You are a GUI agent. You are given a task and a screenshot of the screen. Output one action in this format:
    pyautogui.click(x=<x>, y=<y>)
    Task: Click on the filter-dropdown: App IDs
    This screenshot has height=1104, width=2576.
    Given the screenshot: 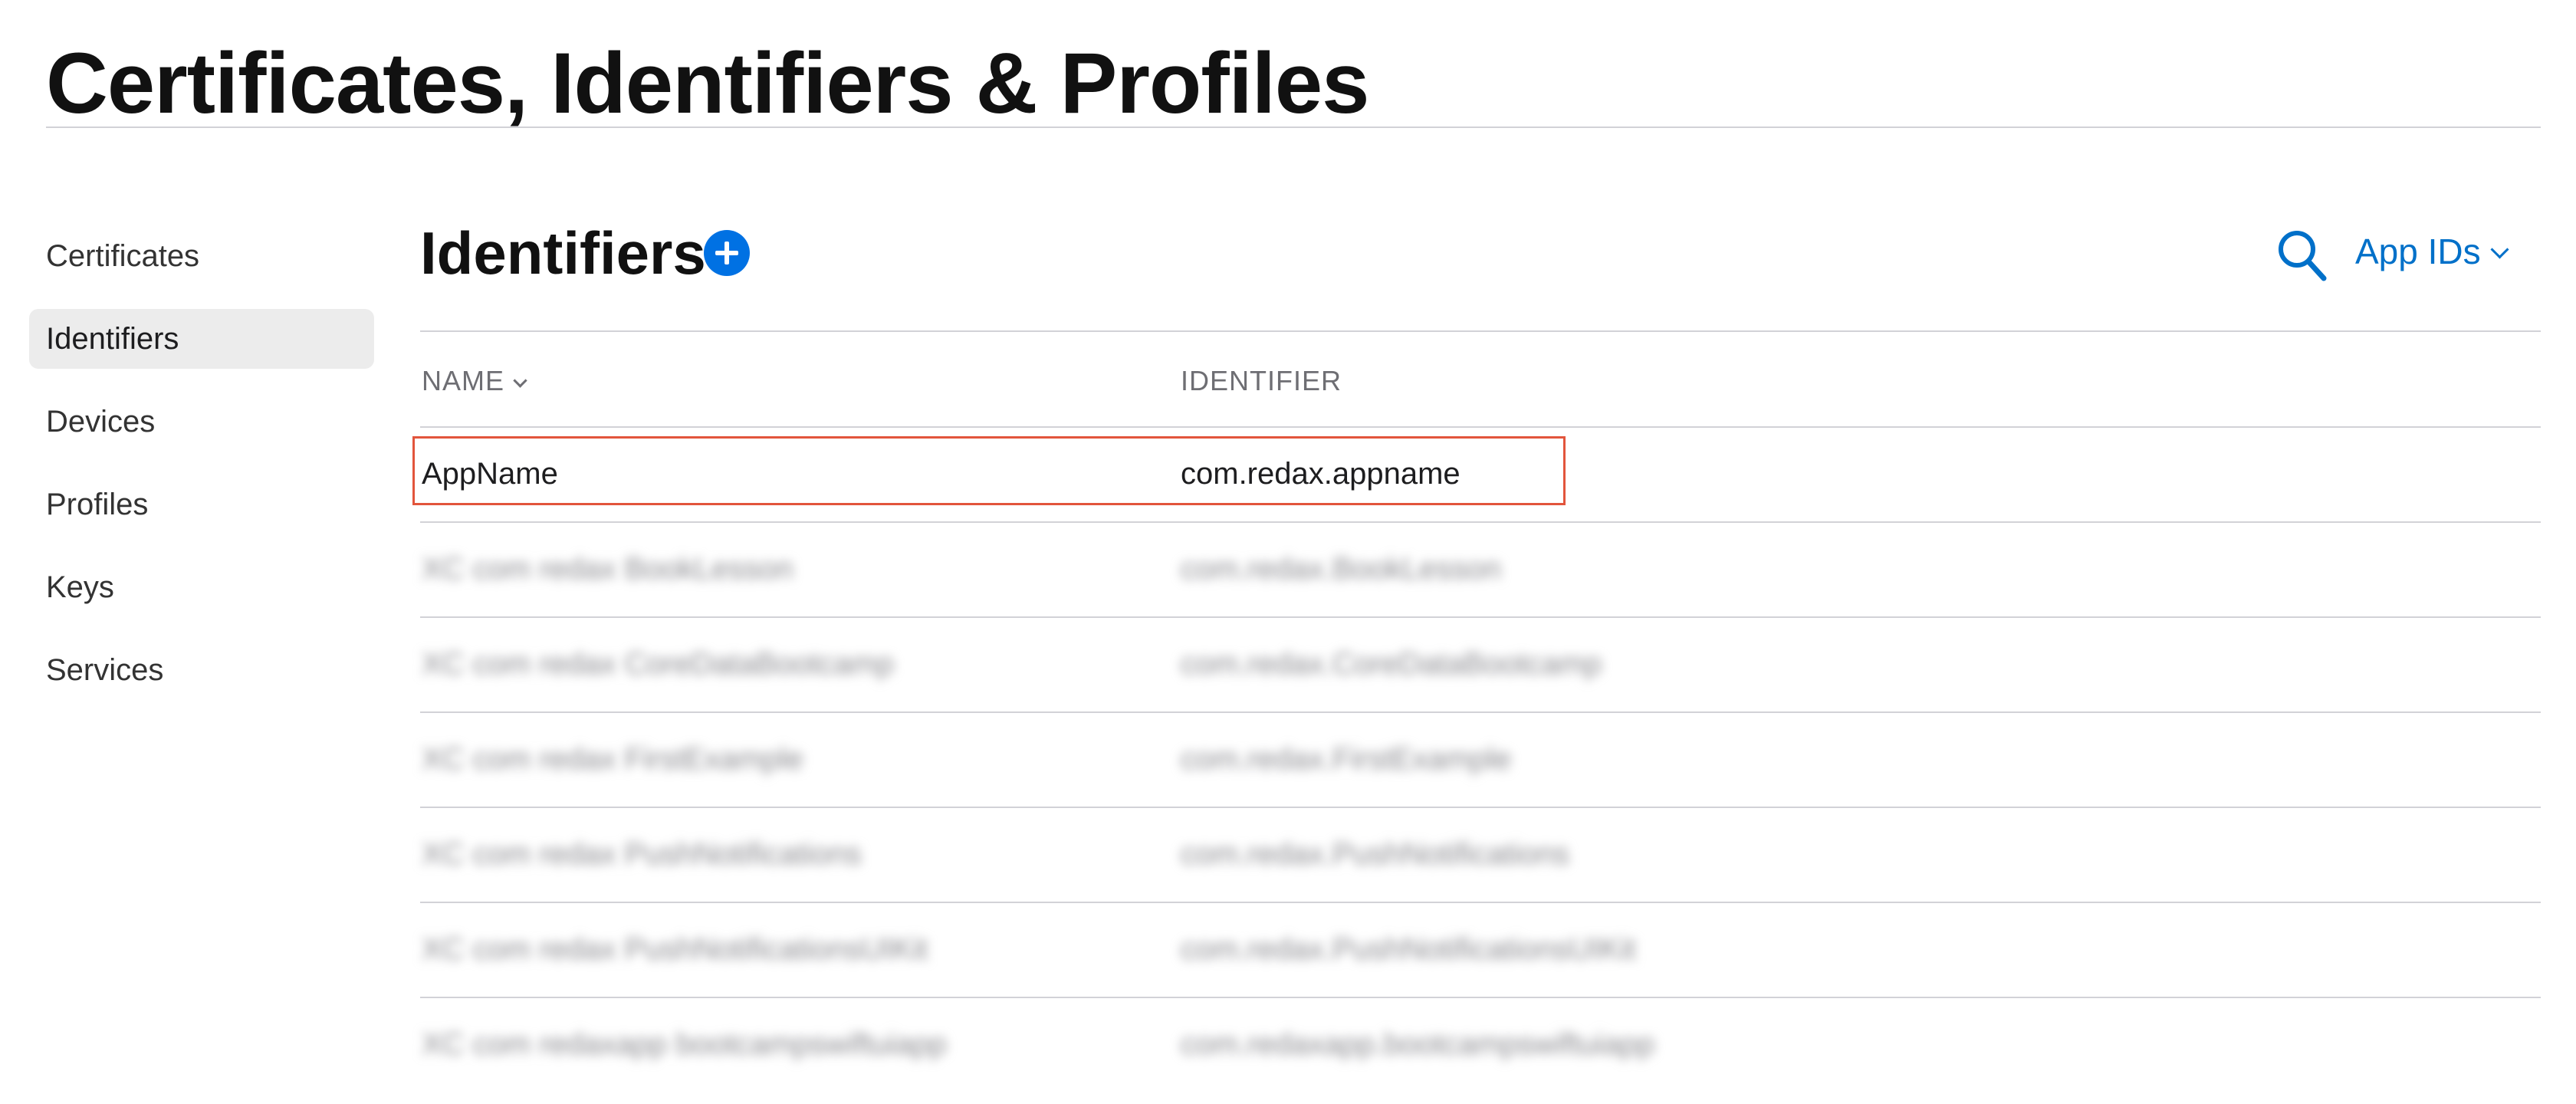 What is the action you would take?
    pyautogui.click(x=2432, y=252)
    